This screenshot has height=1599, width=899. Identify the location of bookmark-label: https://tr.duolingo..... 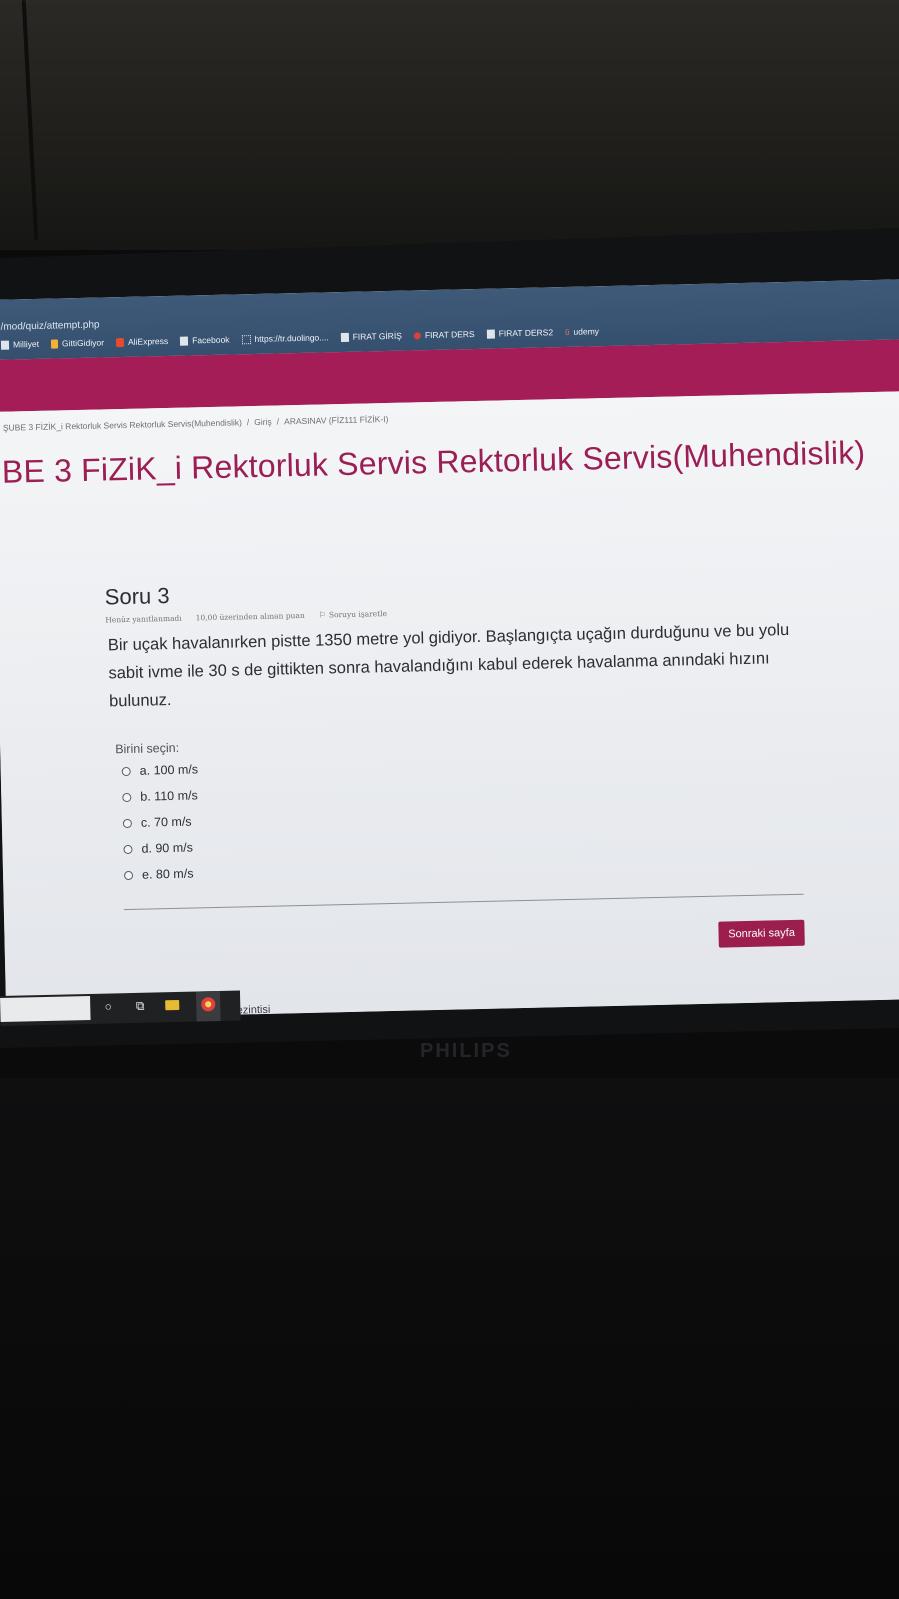
(291, 338).